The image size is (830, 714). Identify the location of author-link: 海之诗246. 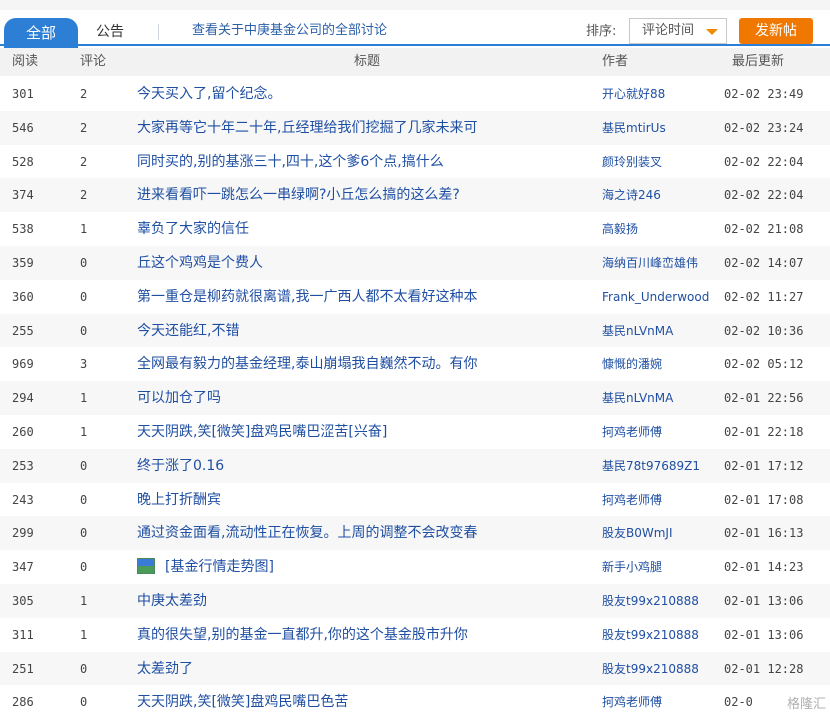
(658, 195).